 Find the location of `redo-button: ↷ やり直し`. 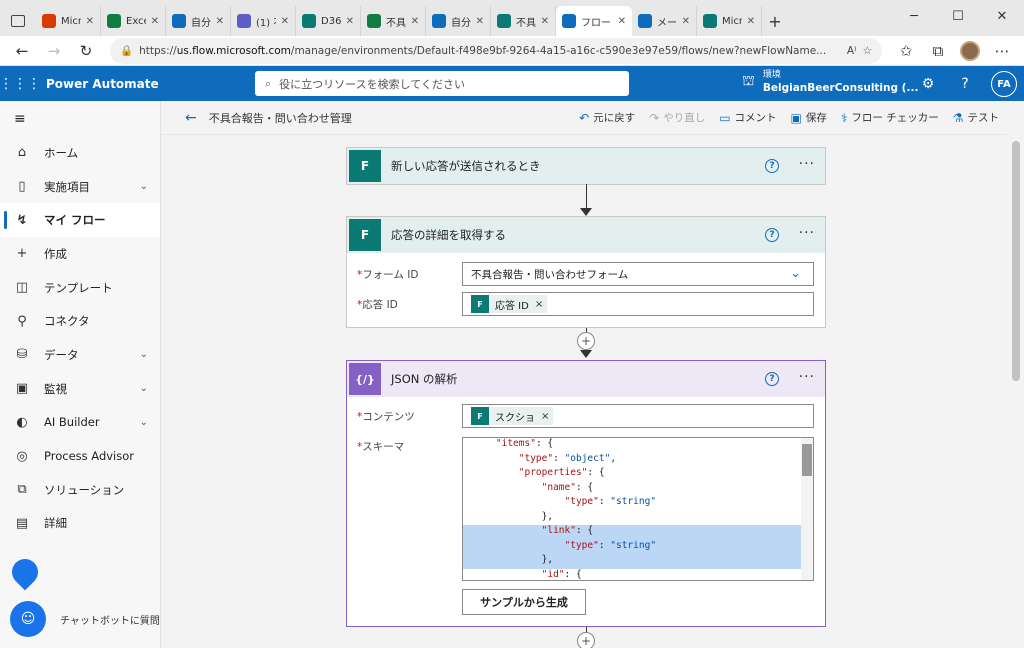

redo-button: ↷ やり直し is located at coordinates (677, 117).